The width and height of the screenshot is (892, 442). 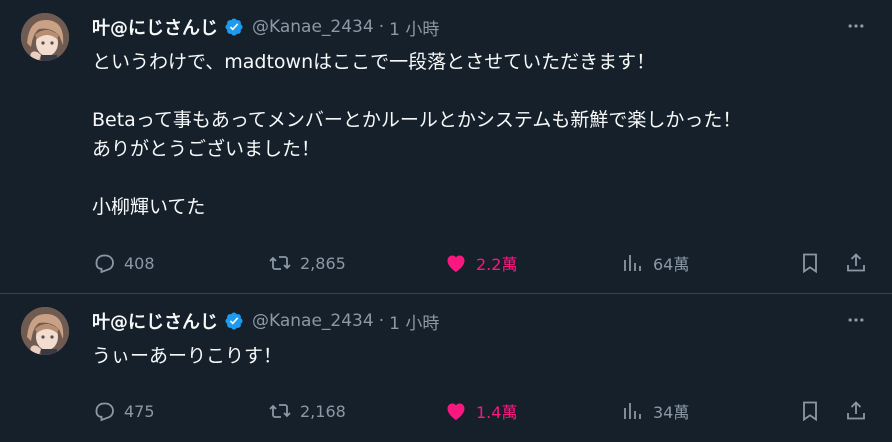 I want to click on action-bar: 408 2,865 2.2萬 64萬, so click(x=482, y=263).